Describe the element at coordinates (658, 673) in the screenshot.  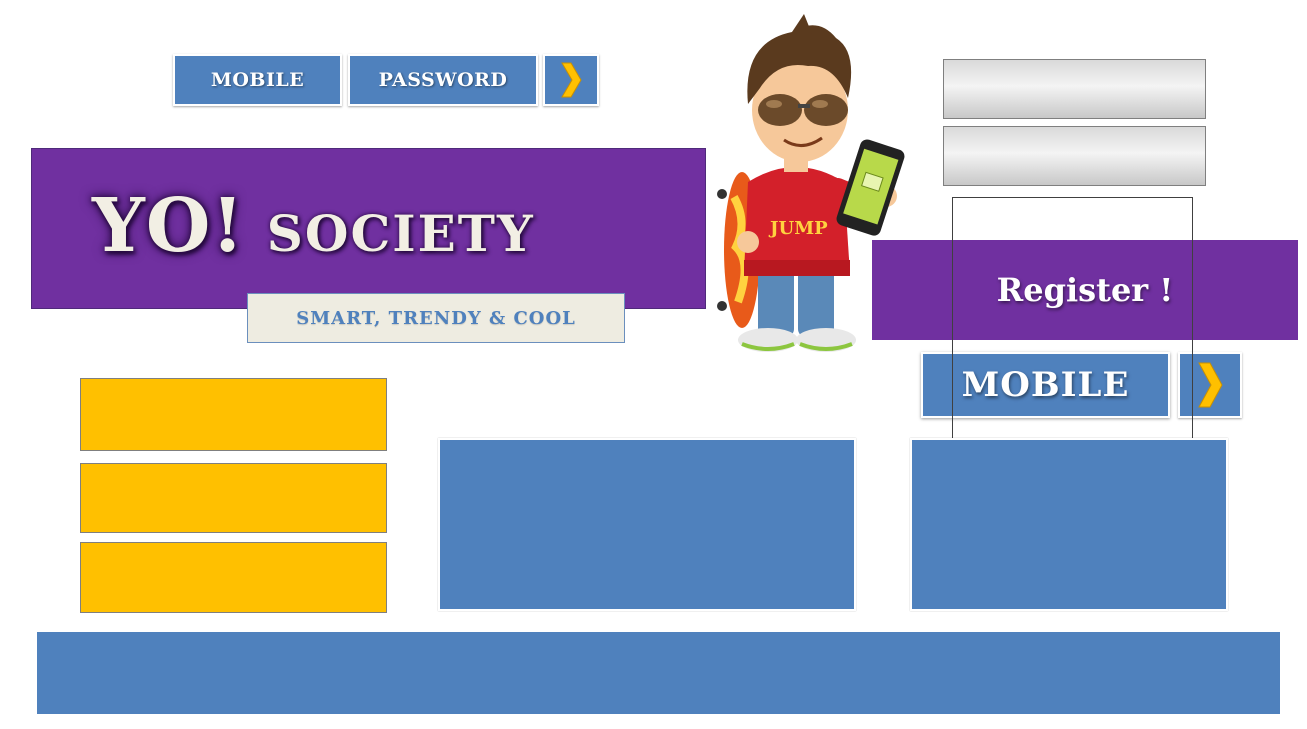
I see `footer-bar` at that location.